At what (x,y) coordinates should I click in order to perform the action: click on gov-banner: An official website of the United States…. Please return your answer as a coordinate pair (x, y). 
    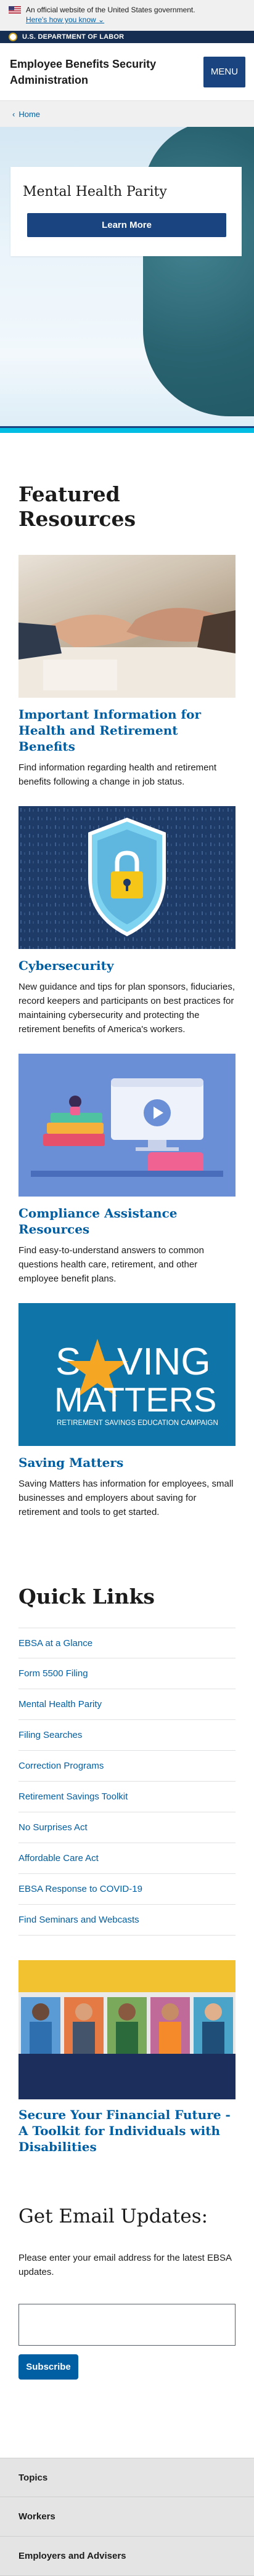
    Looking at the image, I should click on (127, 15).